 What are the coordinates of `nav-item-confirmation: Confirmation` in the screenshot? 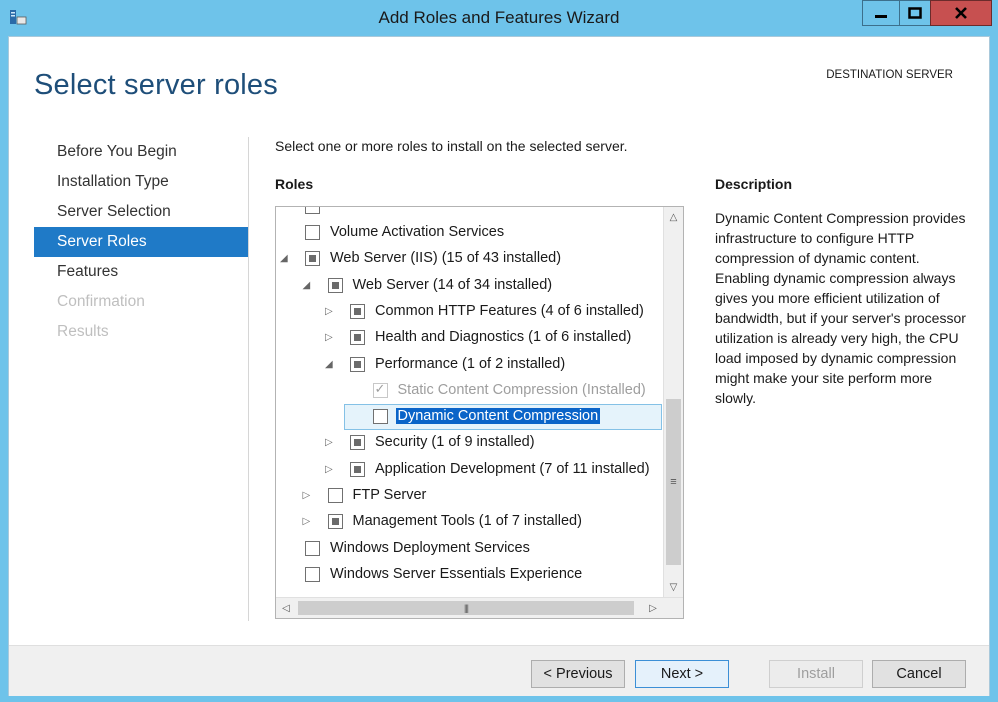 It's located at (101, 301).